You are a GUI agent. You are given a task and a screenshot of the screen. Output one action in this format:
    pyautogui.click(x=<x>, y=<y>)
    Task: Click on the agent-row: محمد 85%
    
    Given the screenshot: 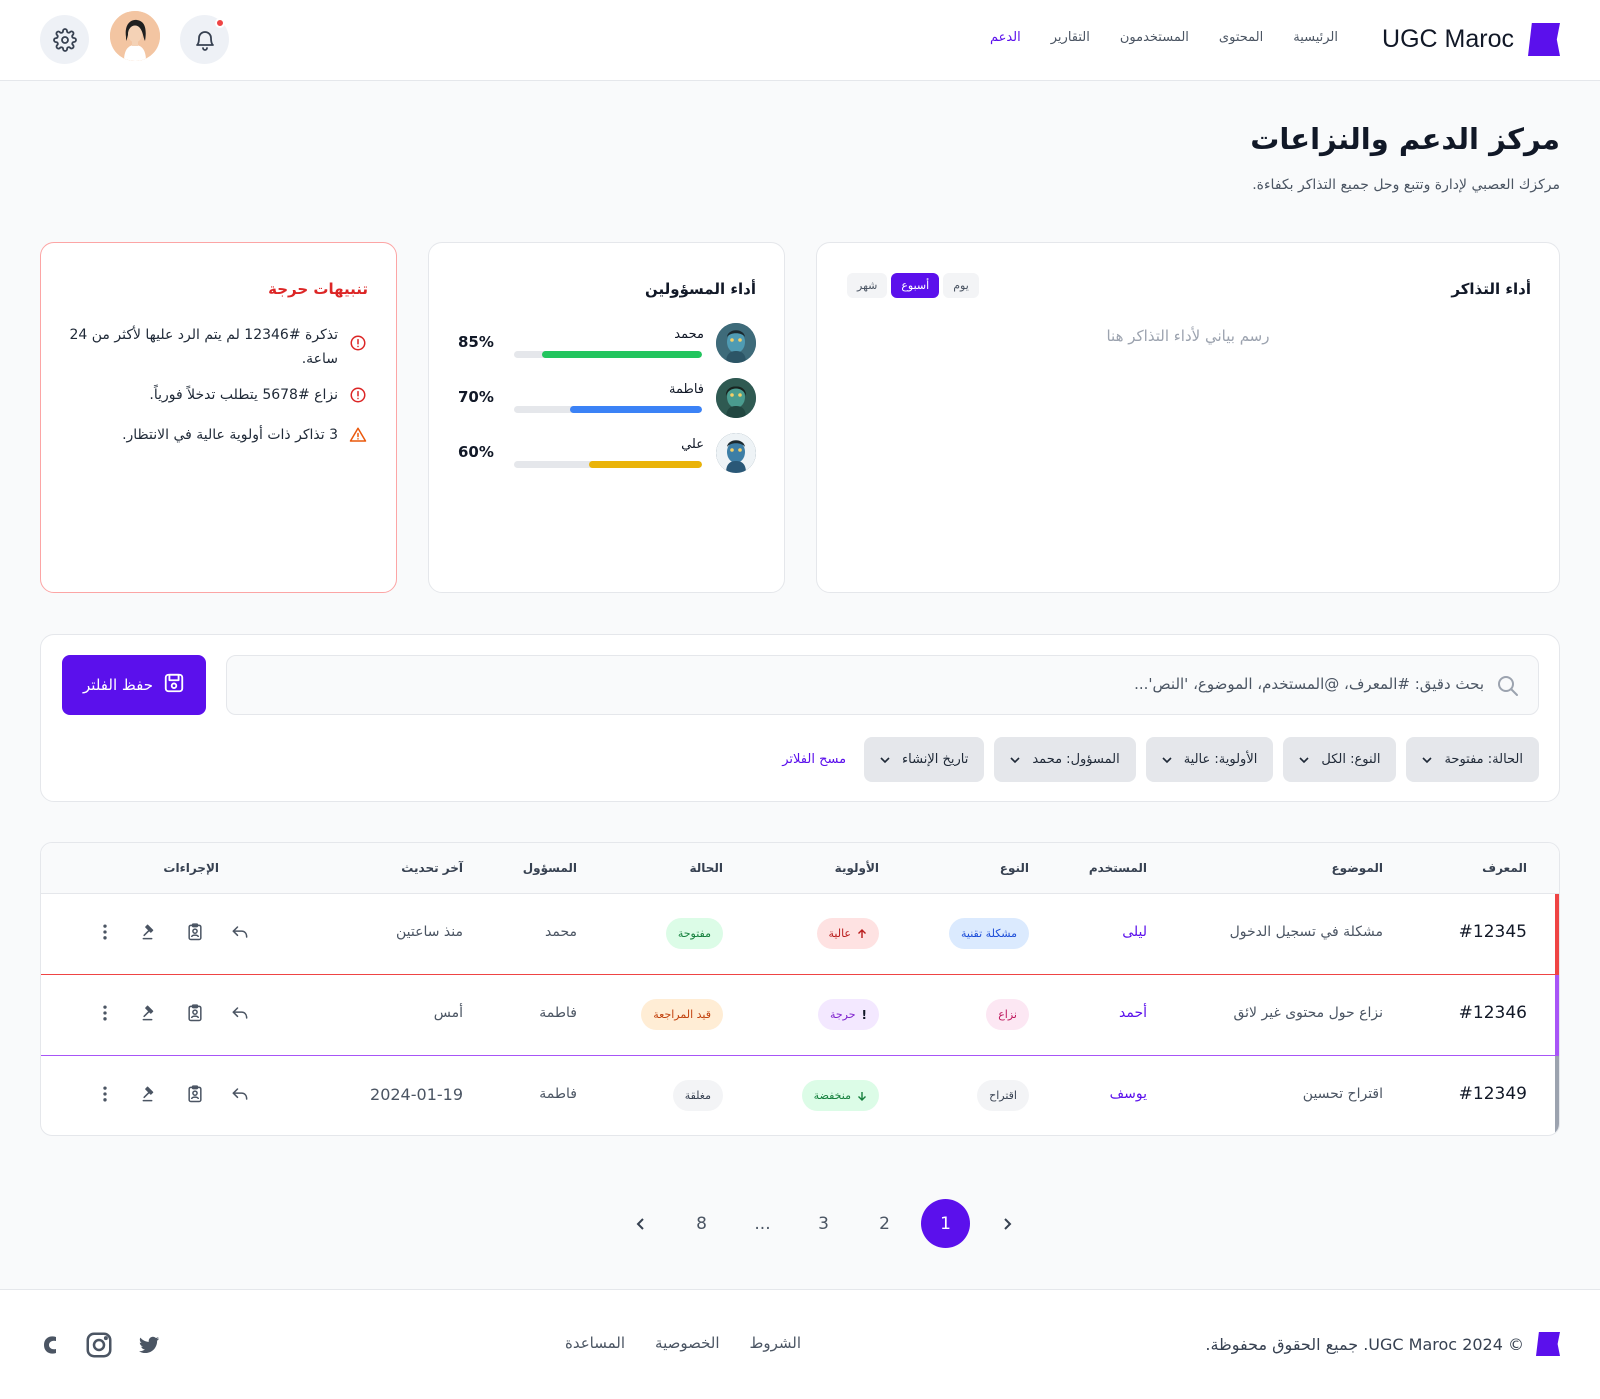 What is the action you would take?
    pyautogui.click(x=606, y=344)
    